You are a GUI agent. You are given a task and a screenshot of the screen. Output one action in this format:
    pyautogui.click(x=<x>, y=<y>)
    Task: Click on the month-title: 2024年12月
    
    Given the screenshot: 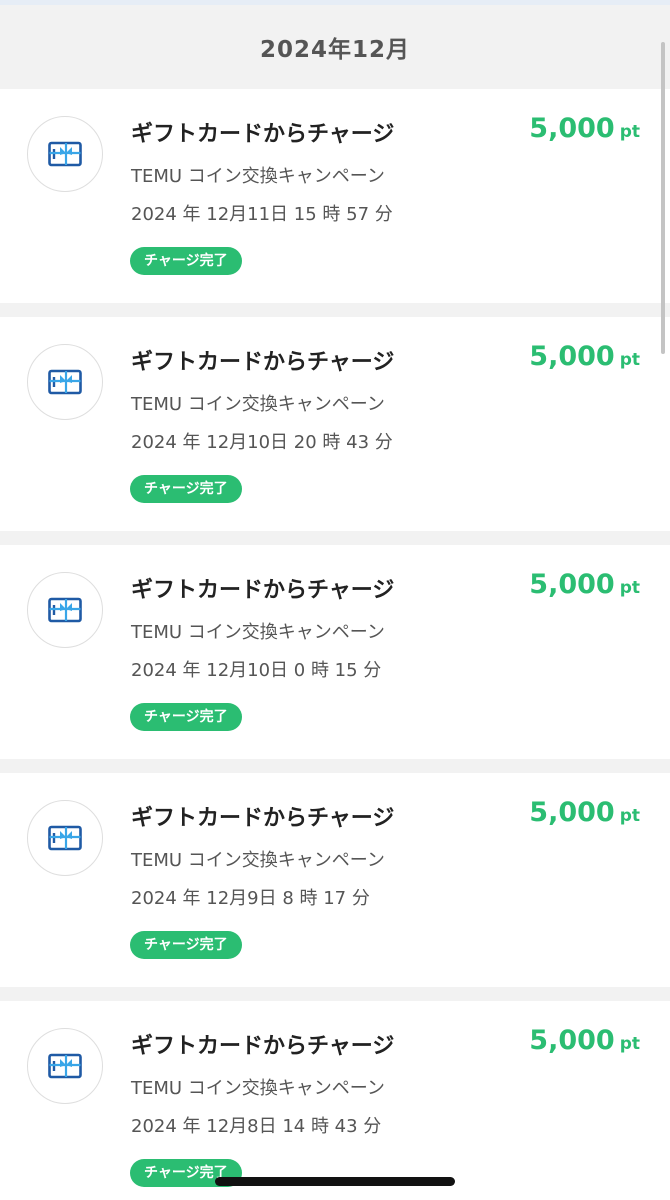 What is the action you would take?
    pyautogui.click(x=335, y=49)
    